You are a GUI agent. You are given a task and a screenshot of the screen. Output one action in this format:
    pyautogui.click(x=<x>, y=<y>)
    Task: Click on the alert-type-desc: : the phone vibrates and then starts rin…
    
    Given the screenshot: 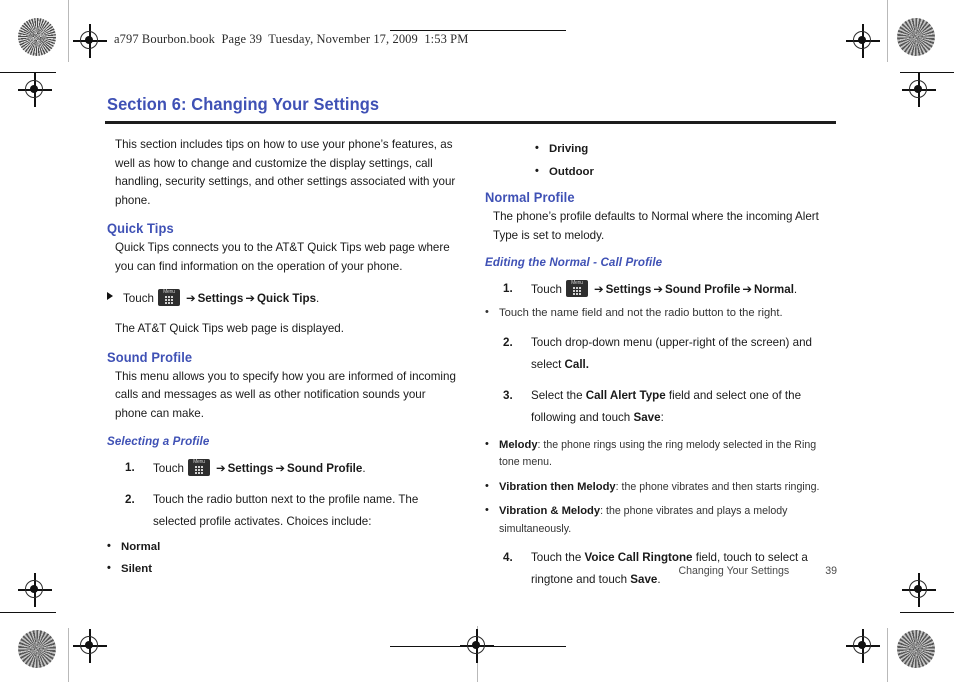 What is the action you would take?
    pyautogui.click(x=717, y=486)
    